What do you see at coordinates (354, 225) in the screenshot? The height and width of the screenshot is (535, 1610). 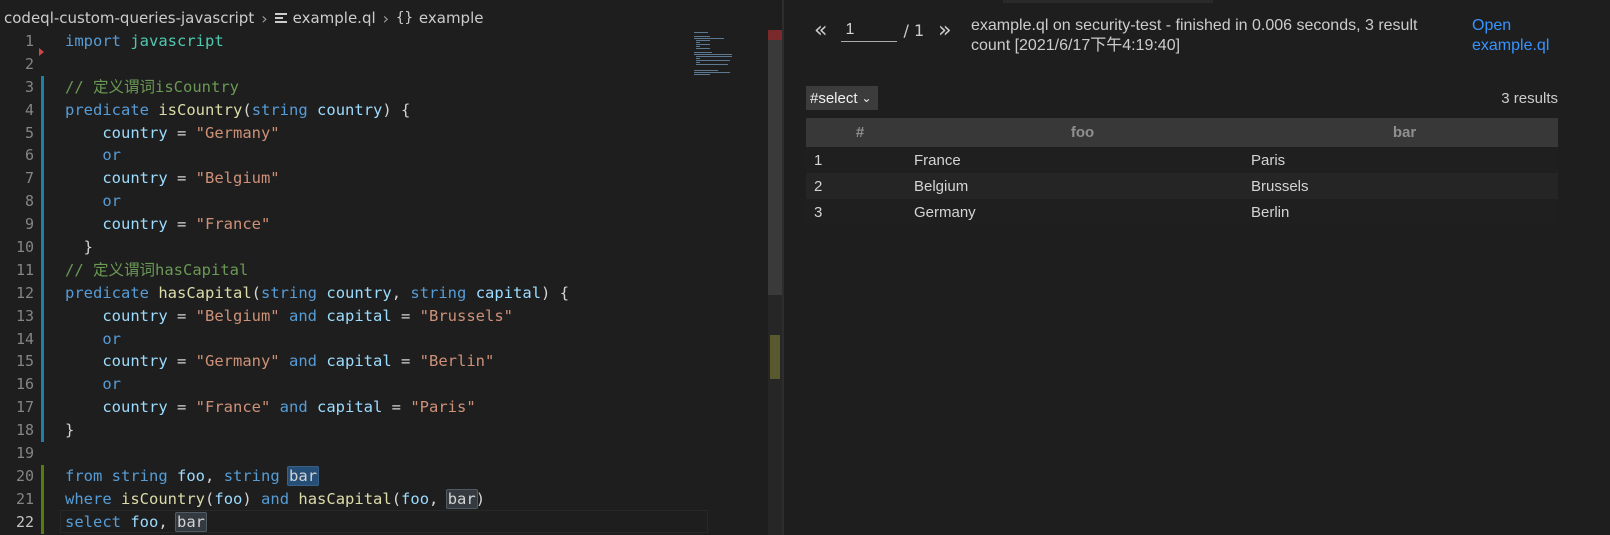 I see `code-line: 9 country = "France"` at bounding box center [354, 225].